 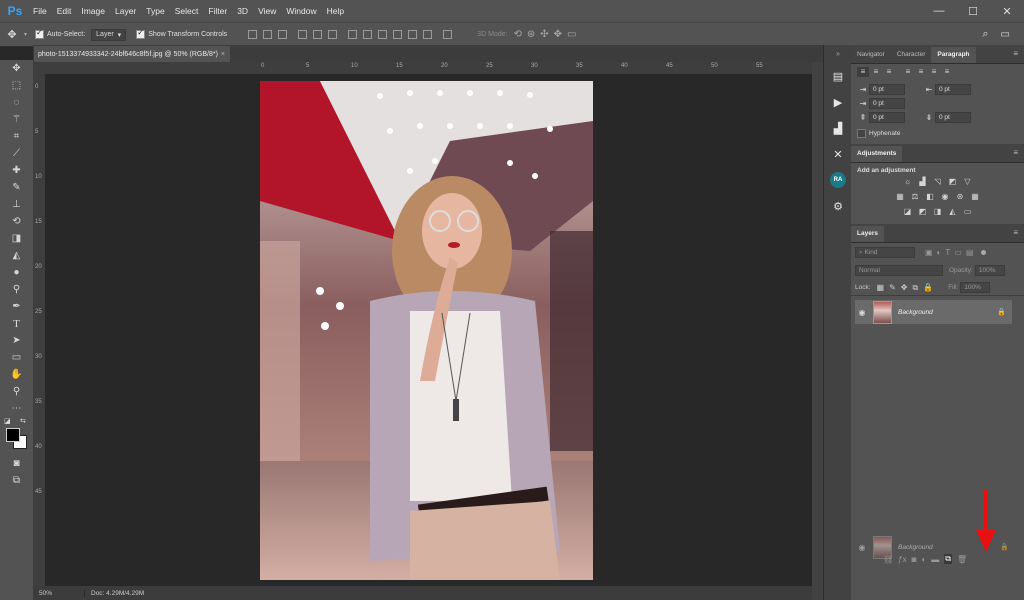 What do you see at coordinates (933, 312) in the screenshot?
I see `layer-row-background: ◉ Background 🔒` at bounding box center [933, 312].